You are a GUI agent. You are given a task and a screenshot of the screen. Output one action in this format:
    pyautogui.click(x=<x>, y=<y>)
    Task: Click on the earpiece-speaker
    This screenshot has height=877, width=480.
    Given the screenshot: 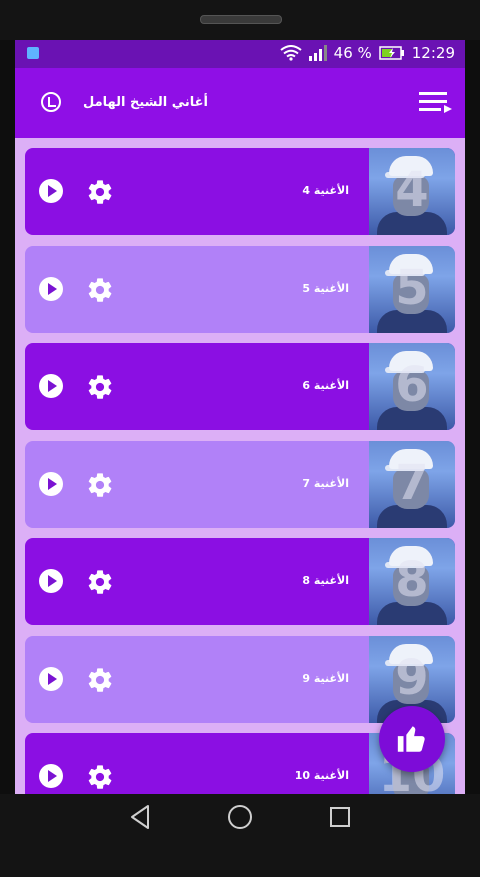 What is the action you would take?
    pyautogui.click(x=241, y=19)
    